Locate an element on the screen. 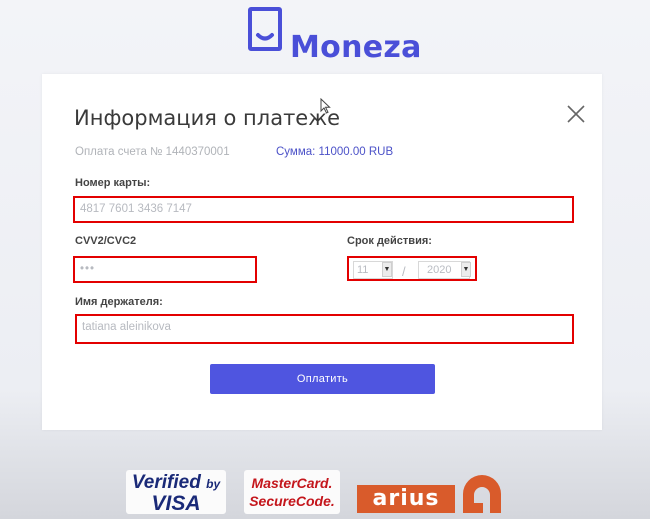 The height and width of the screenshot is (519, 650). card-number-value: 4817 7601 3436 7147 is located at coordinates (136, 209).